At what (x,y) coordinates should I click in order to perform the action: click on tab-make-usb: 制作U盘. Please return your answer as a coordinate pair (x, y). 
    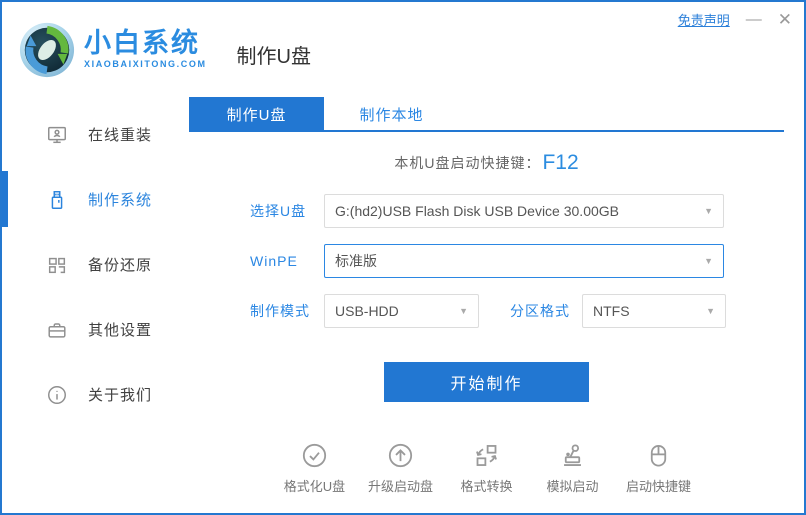
    Looking at the image, I should click on (256, 114).